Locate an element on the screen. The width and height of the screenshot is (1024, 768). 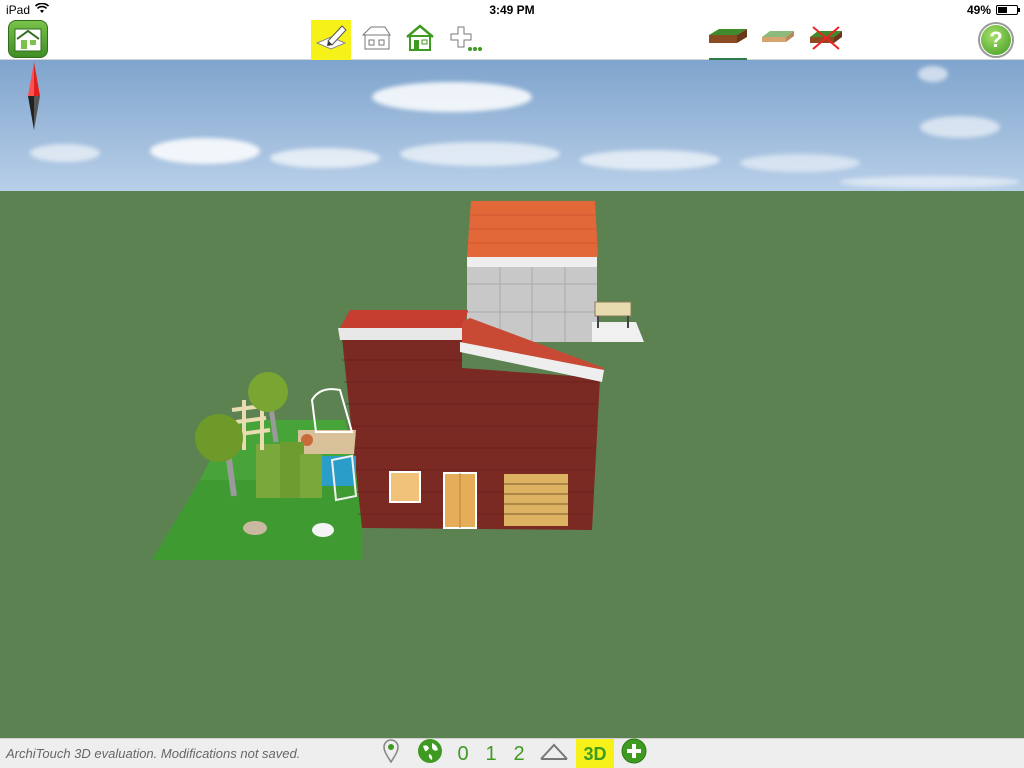
view-3d-button: 3D is located at coordinates (595, 753).